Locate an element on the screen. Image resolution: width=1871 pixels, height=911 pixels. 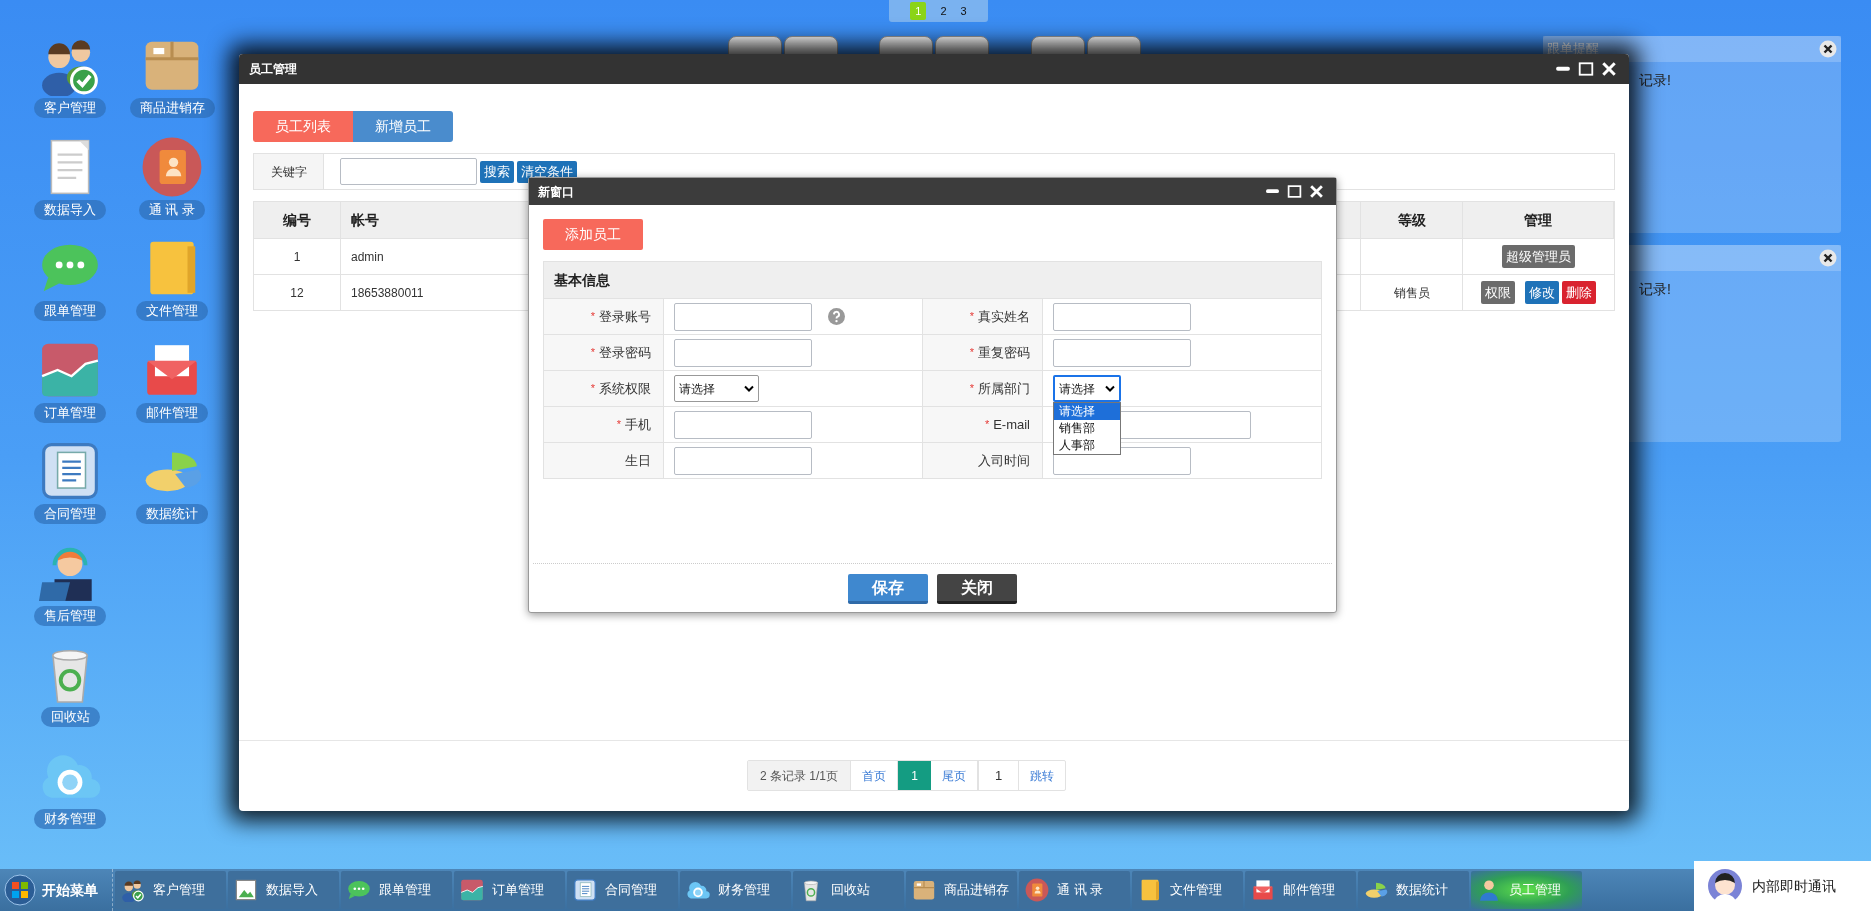
people-icon is located at coordinates (133, 890).